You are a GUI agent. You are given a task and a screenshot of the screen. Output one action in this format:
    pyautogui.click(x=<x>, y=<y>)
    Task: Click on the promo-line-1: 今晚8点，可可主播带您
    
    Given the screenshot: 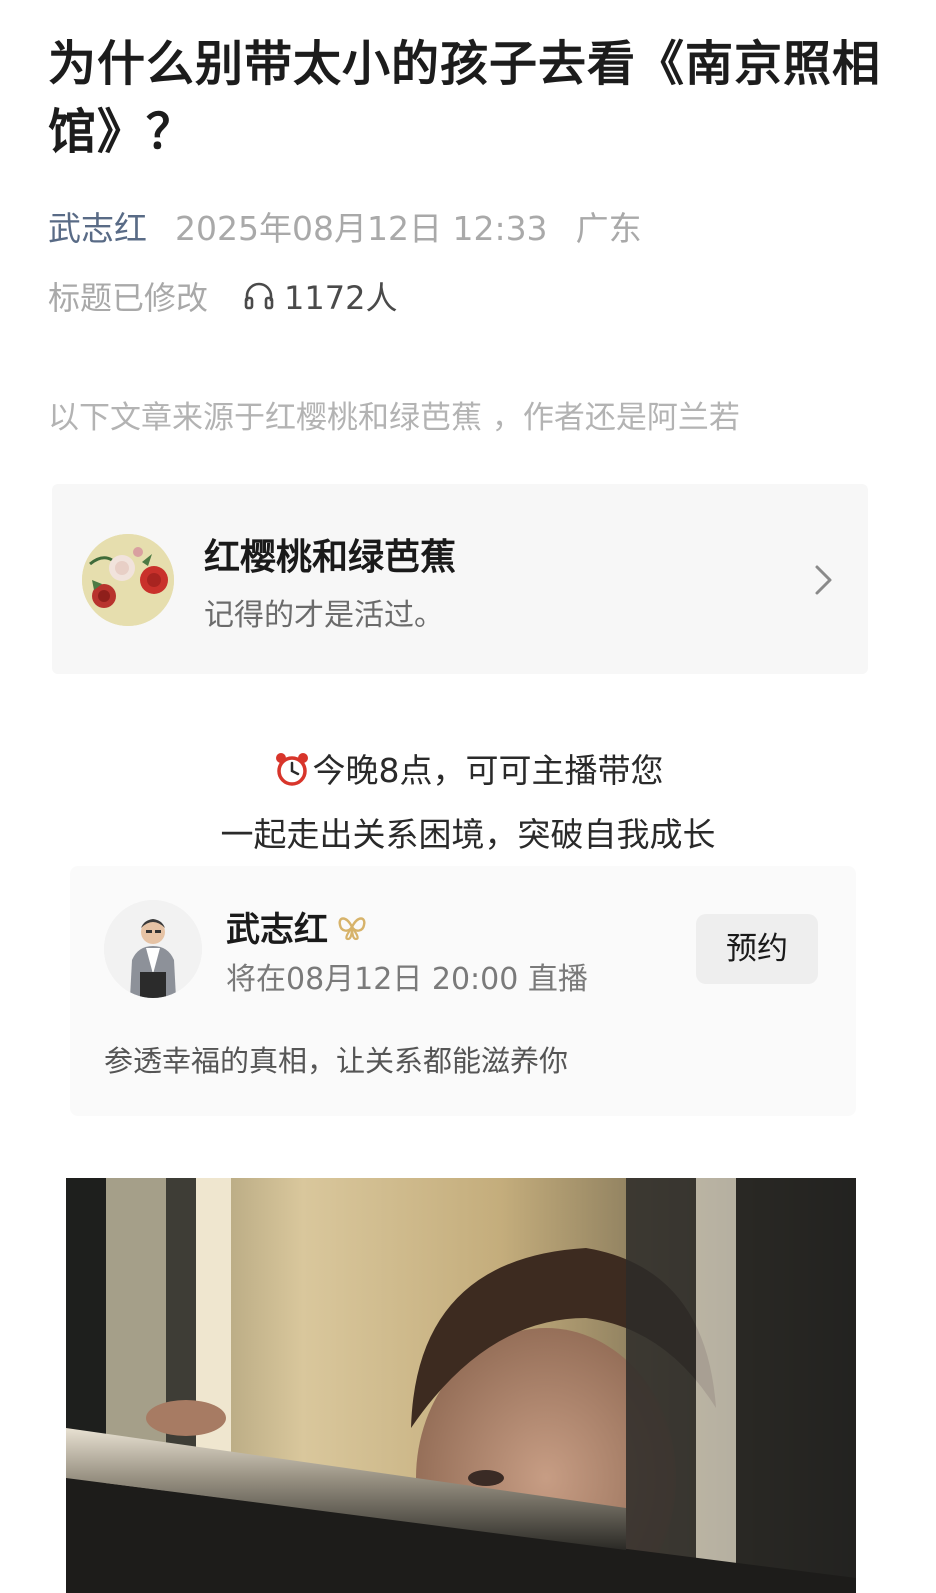 What is the action you would take?
    pyautogui.click(x=468, y=768)
    